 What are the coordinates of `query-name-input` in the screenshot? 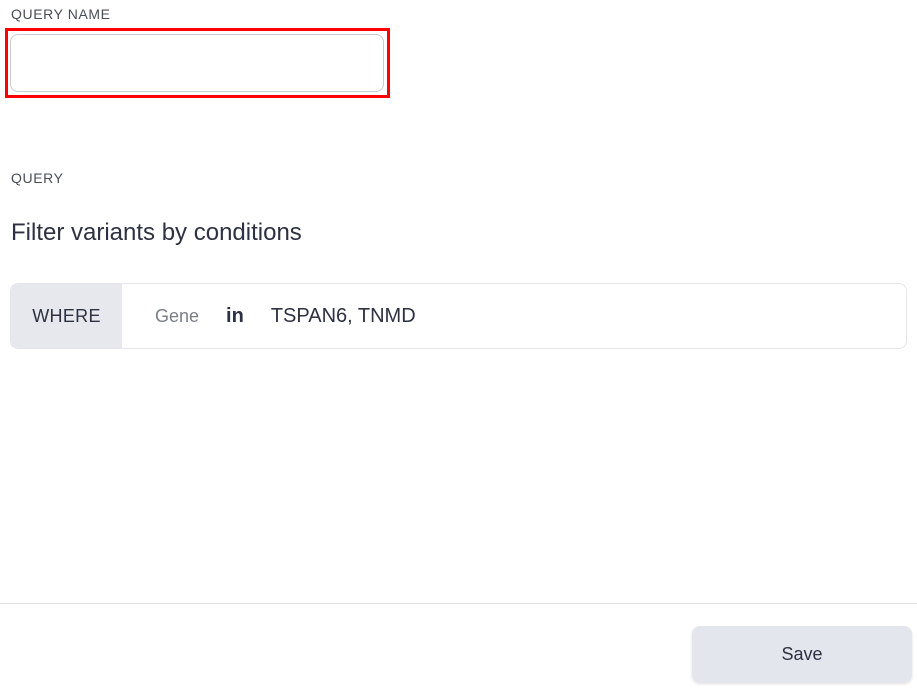 It's located at (197, 63).